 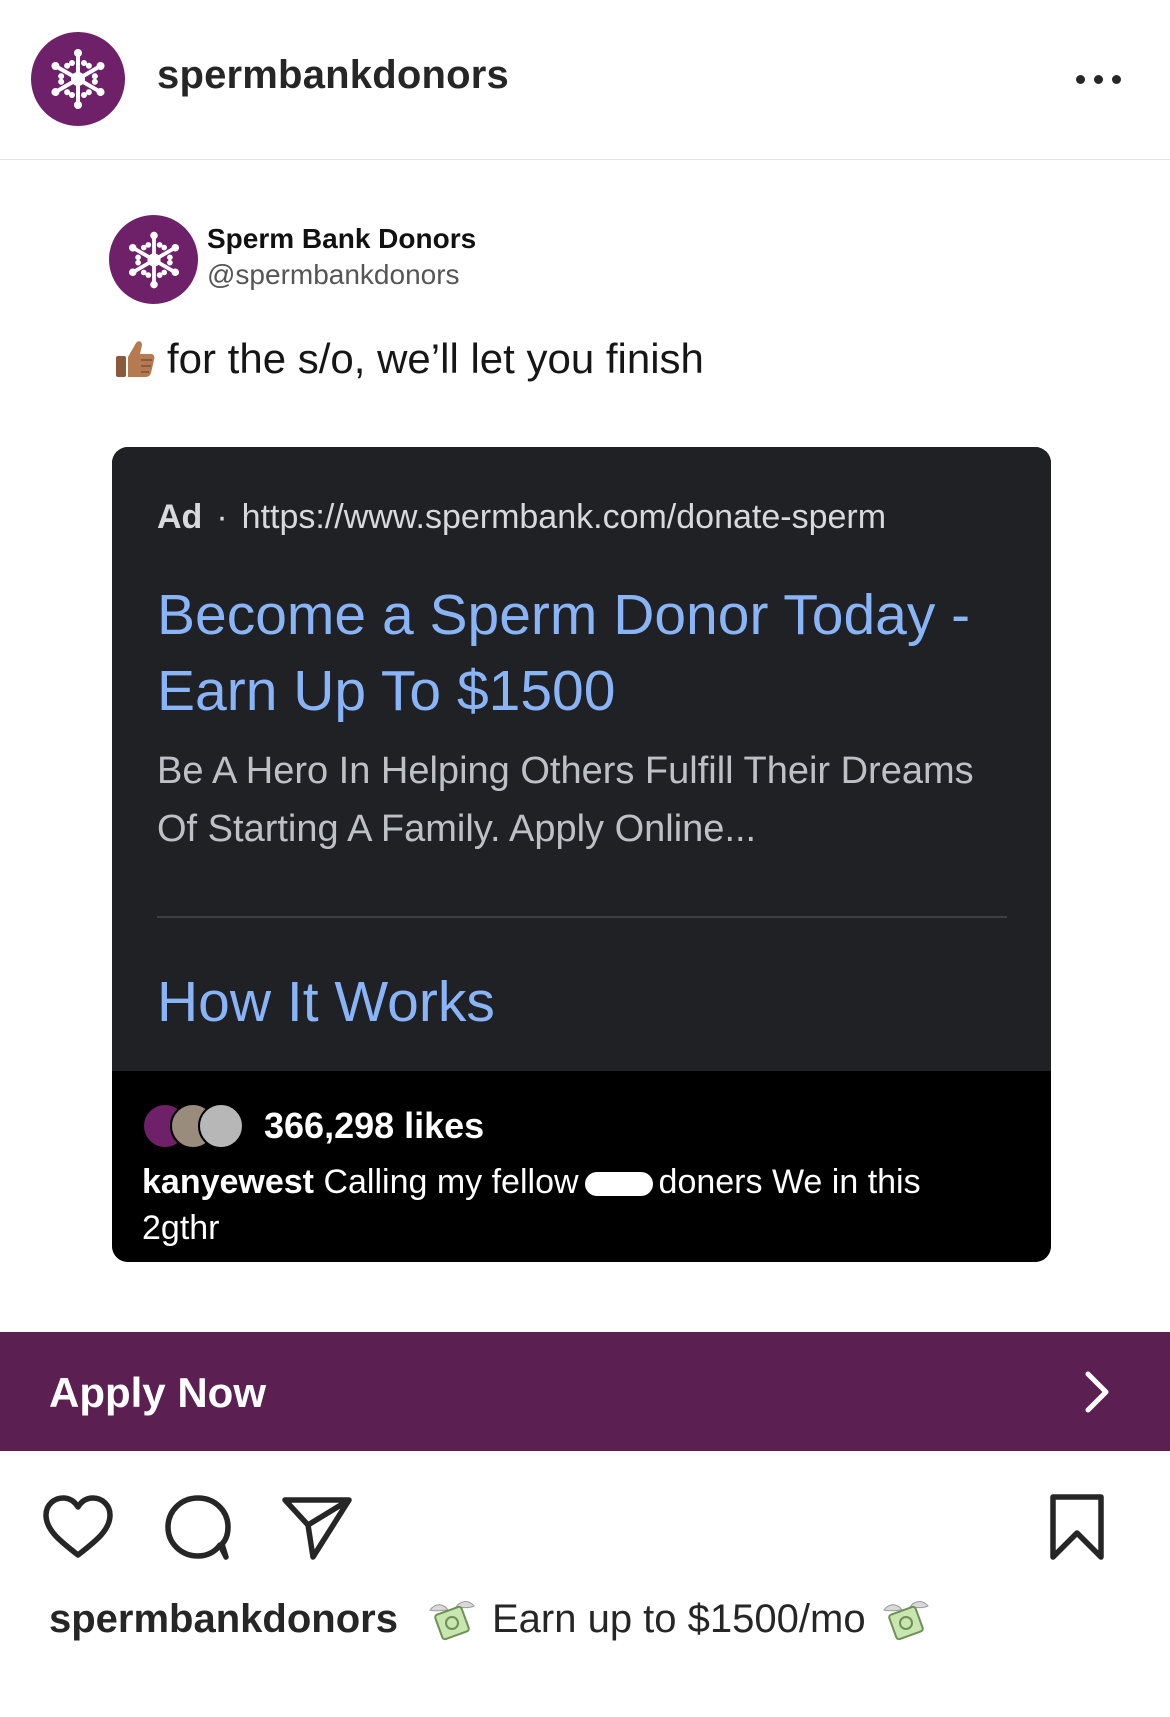 I want to click on post-caption: spermbankdonors Earn up to $1500/mo, so click(x=497, y=1619).